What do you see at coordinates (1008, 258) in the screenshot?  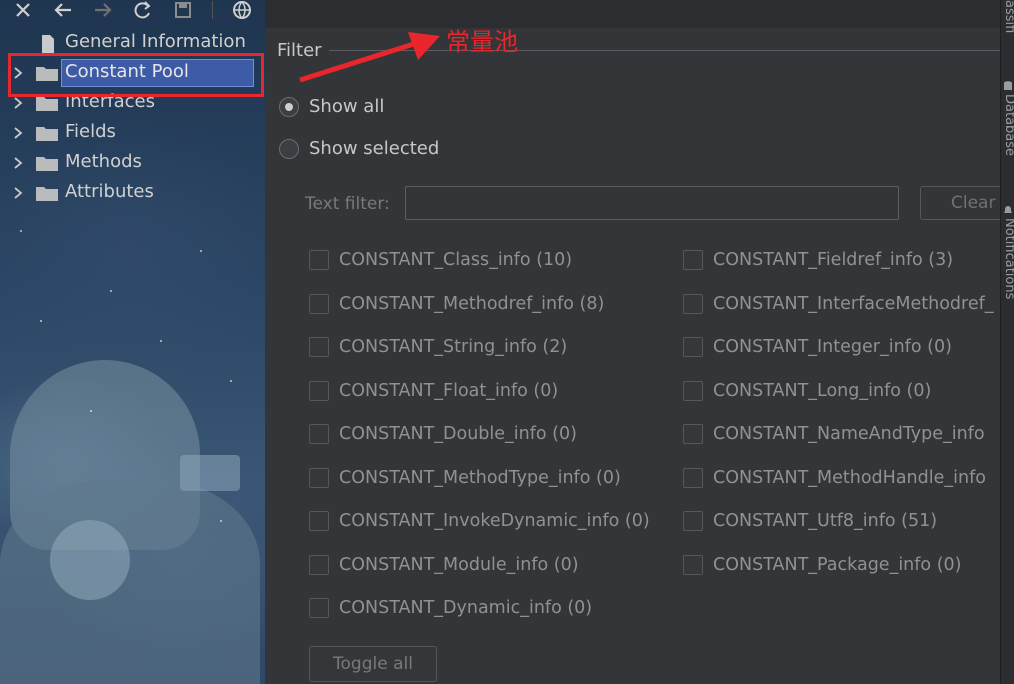 I see `strip-tab-notifications: Notifications` at bounding box center [1008, 258].